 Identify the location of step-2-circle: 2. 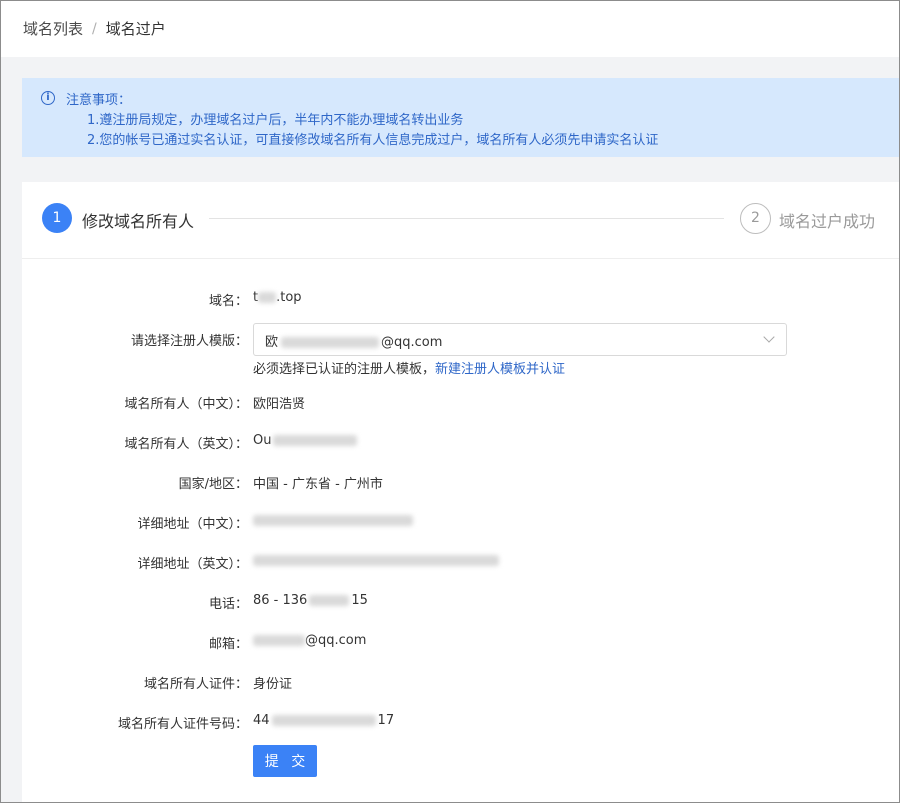
(755, 218).